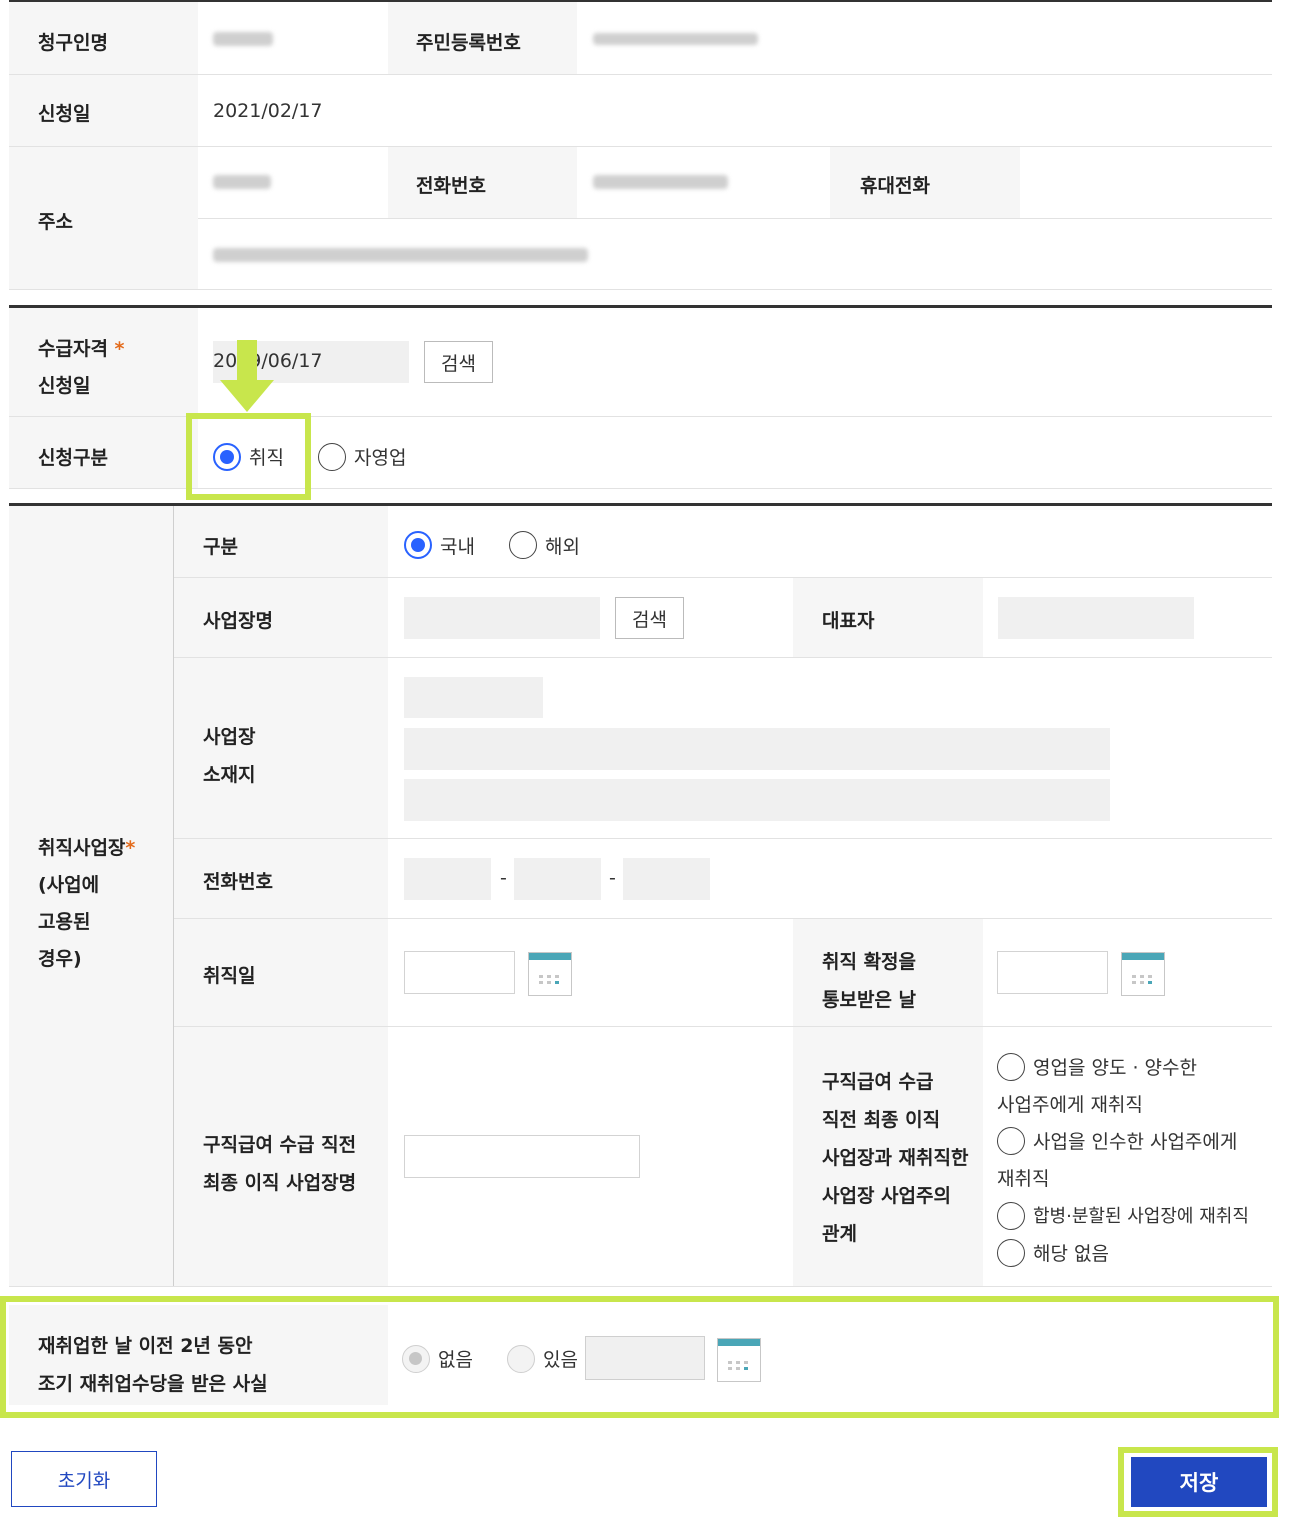 The width and height of the screenshot is (1290, 1528). What do you see at coordinates (502, 618) in the screenshot?
I see `workplace-name-input` at bounding box center [502, 618].